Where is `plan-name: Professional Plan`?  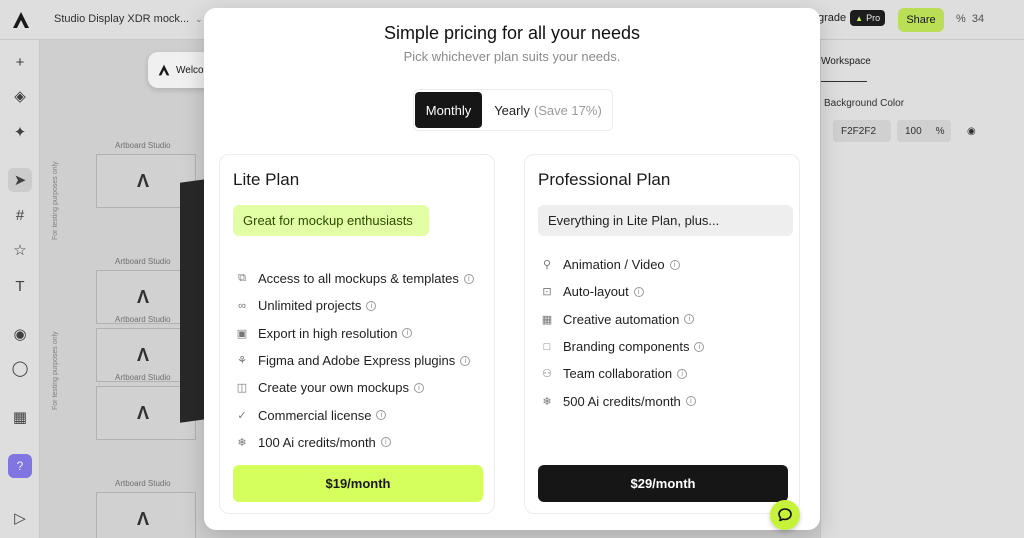 plan-name: Professional Plan is located at coordinates (604, 179).